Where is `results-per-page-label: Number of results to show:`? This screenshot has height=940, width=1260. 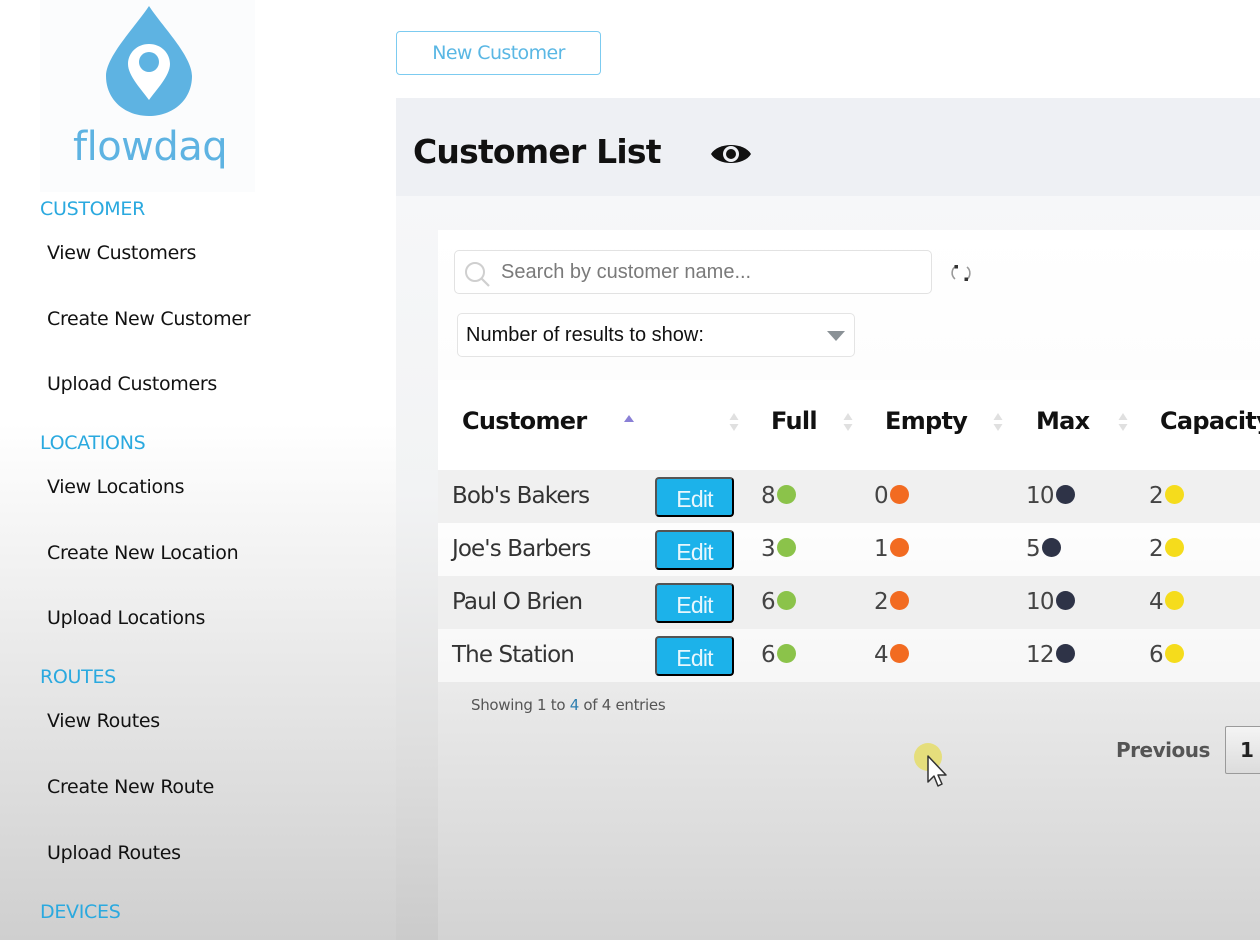 results-per-page-label: Number of results to show: is located at coordinates (585, 335).